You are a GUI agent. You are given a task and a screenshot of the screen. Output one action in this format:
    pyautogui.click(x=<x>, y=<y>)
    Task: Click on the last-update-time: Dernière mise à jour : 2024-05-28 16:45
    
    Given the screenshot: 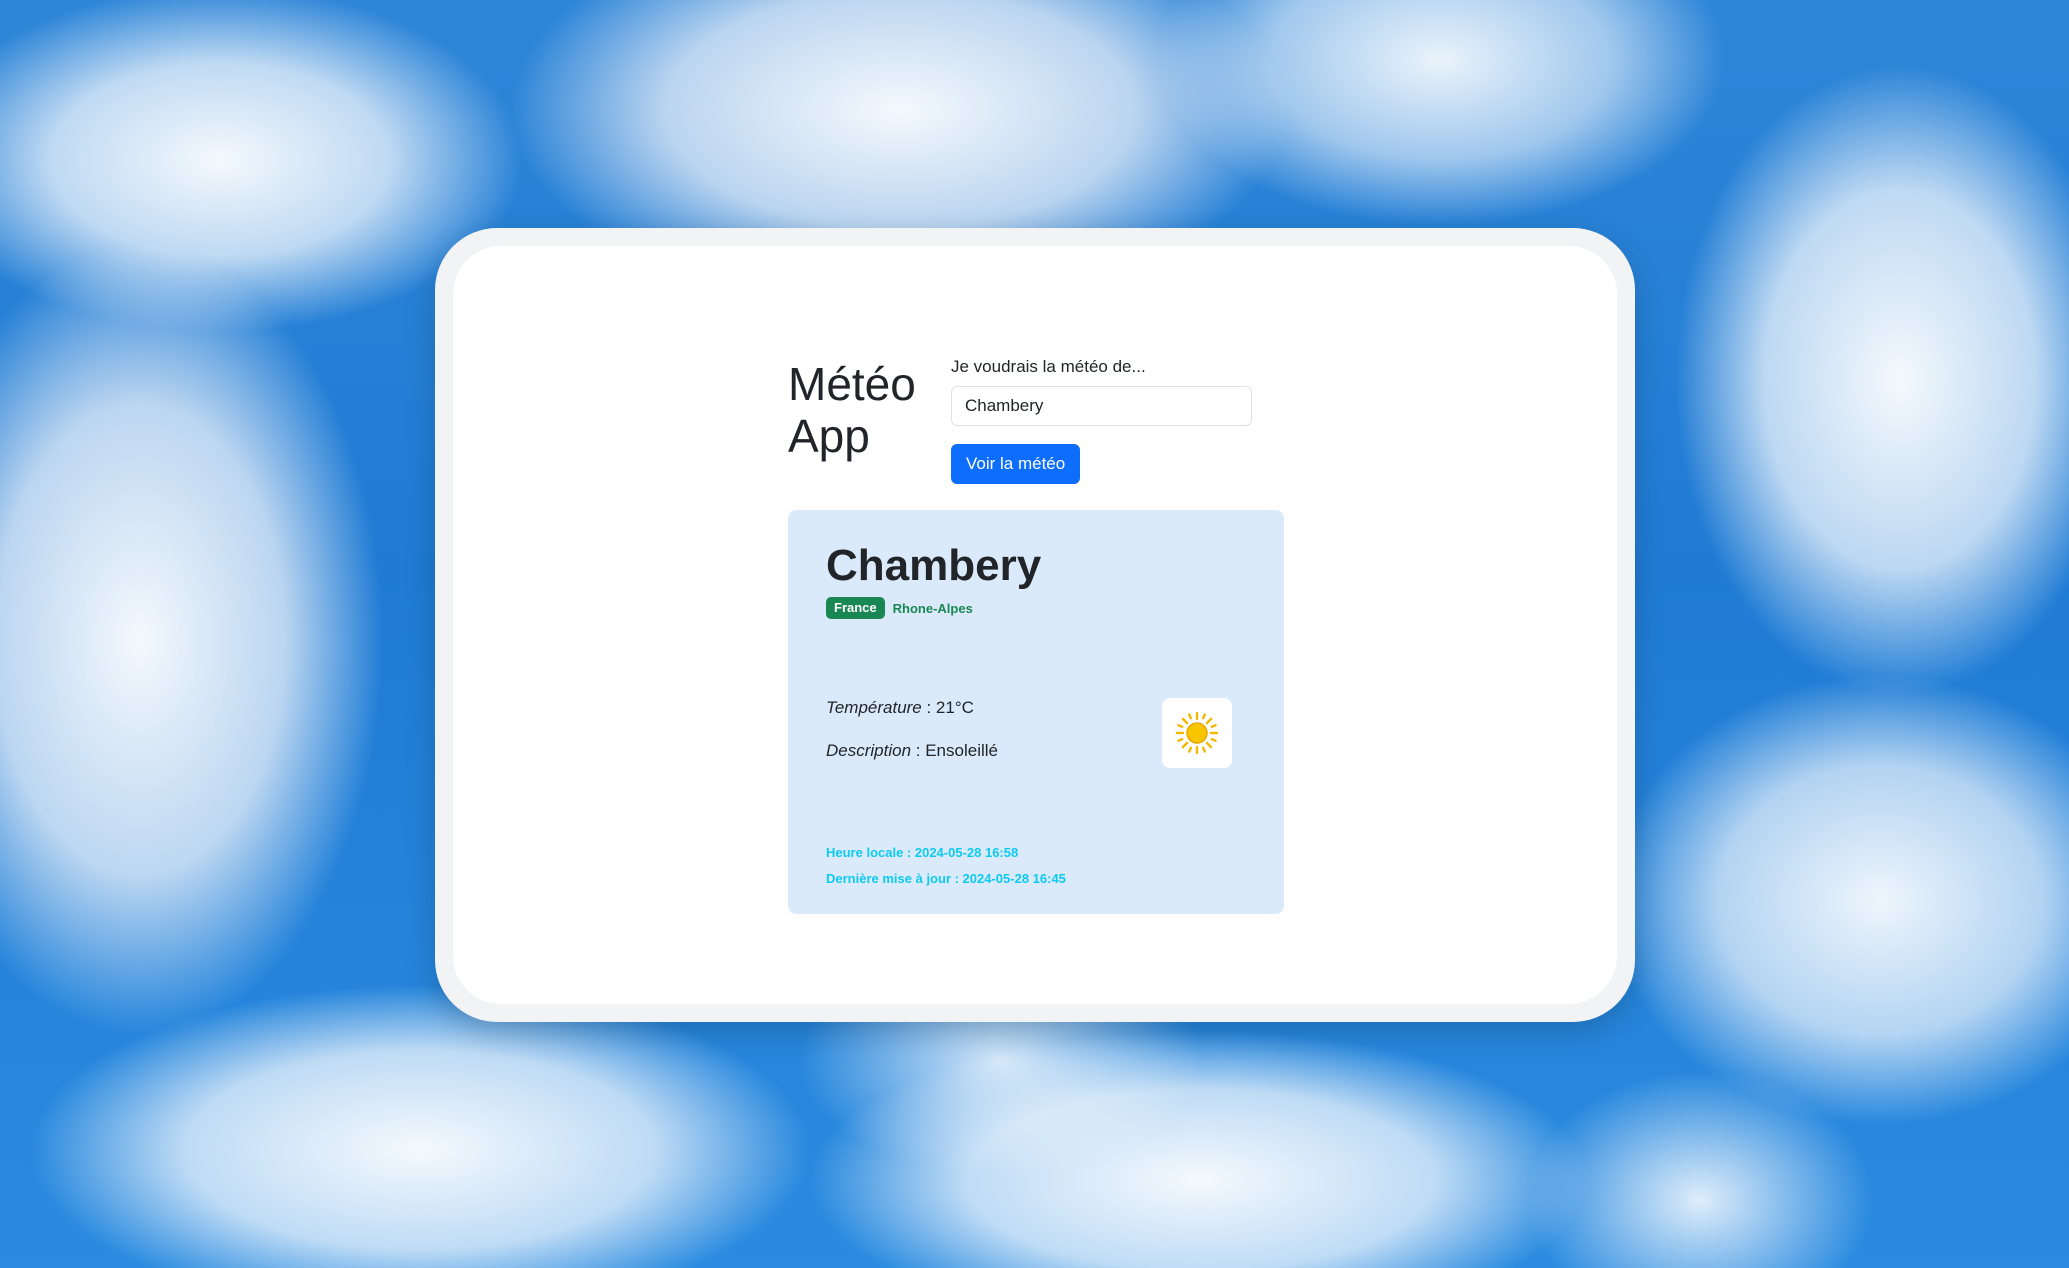 What is the action you would take?
    pyautogui.click(x=946, y=878)
    